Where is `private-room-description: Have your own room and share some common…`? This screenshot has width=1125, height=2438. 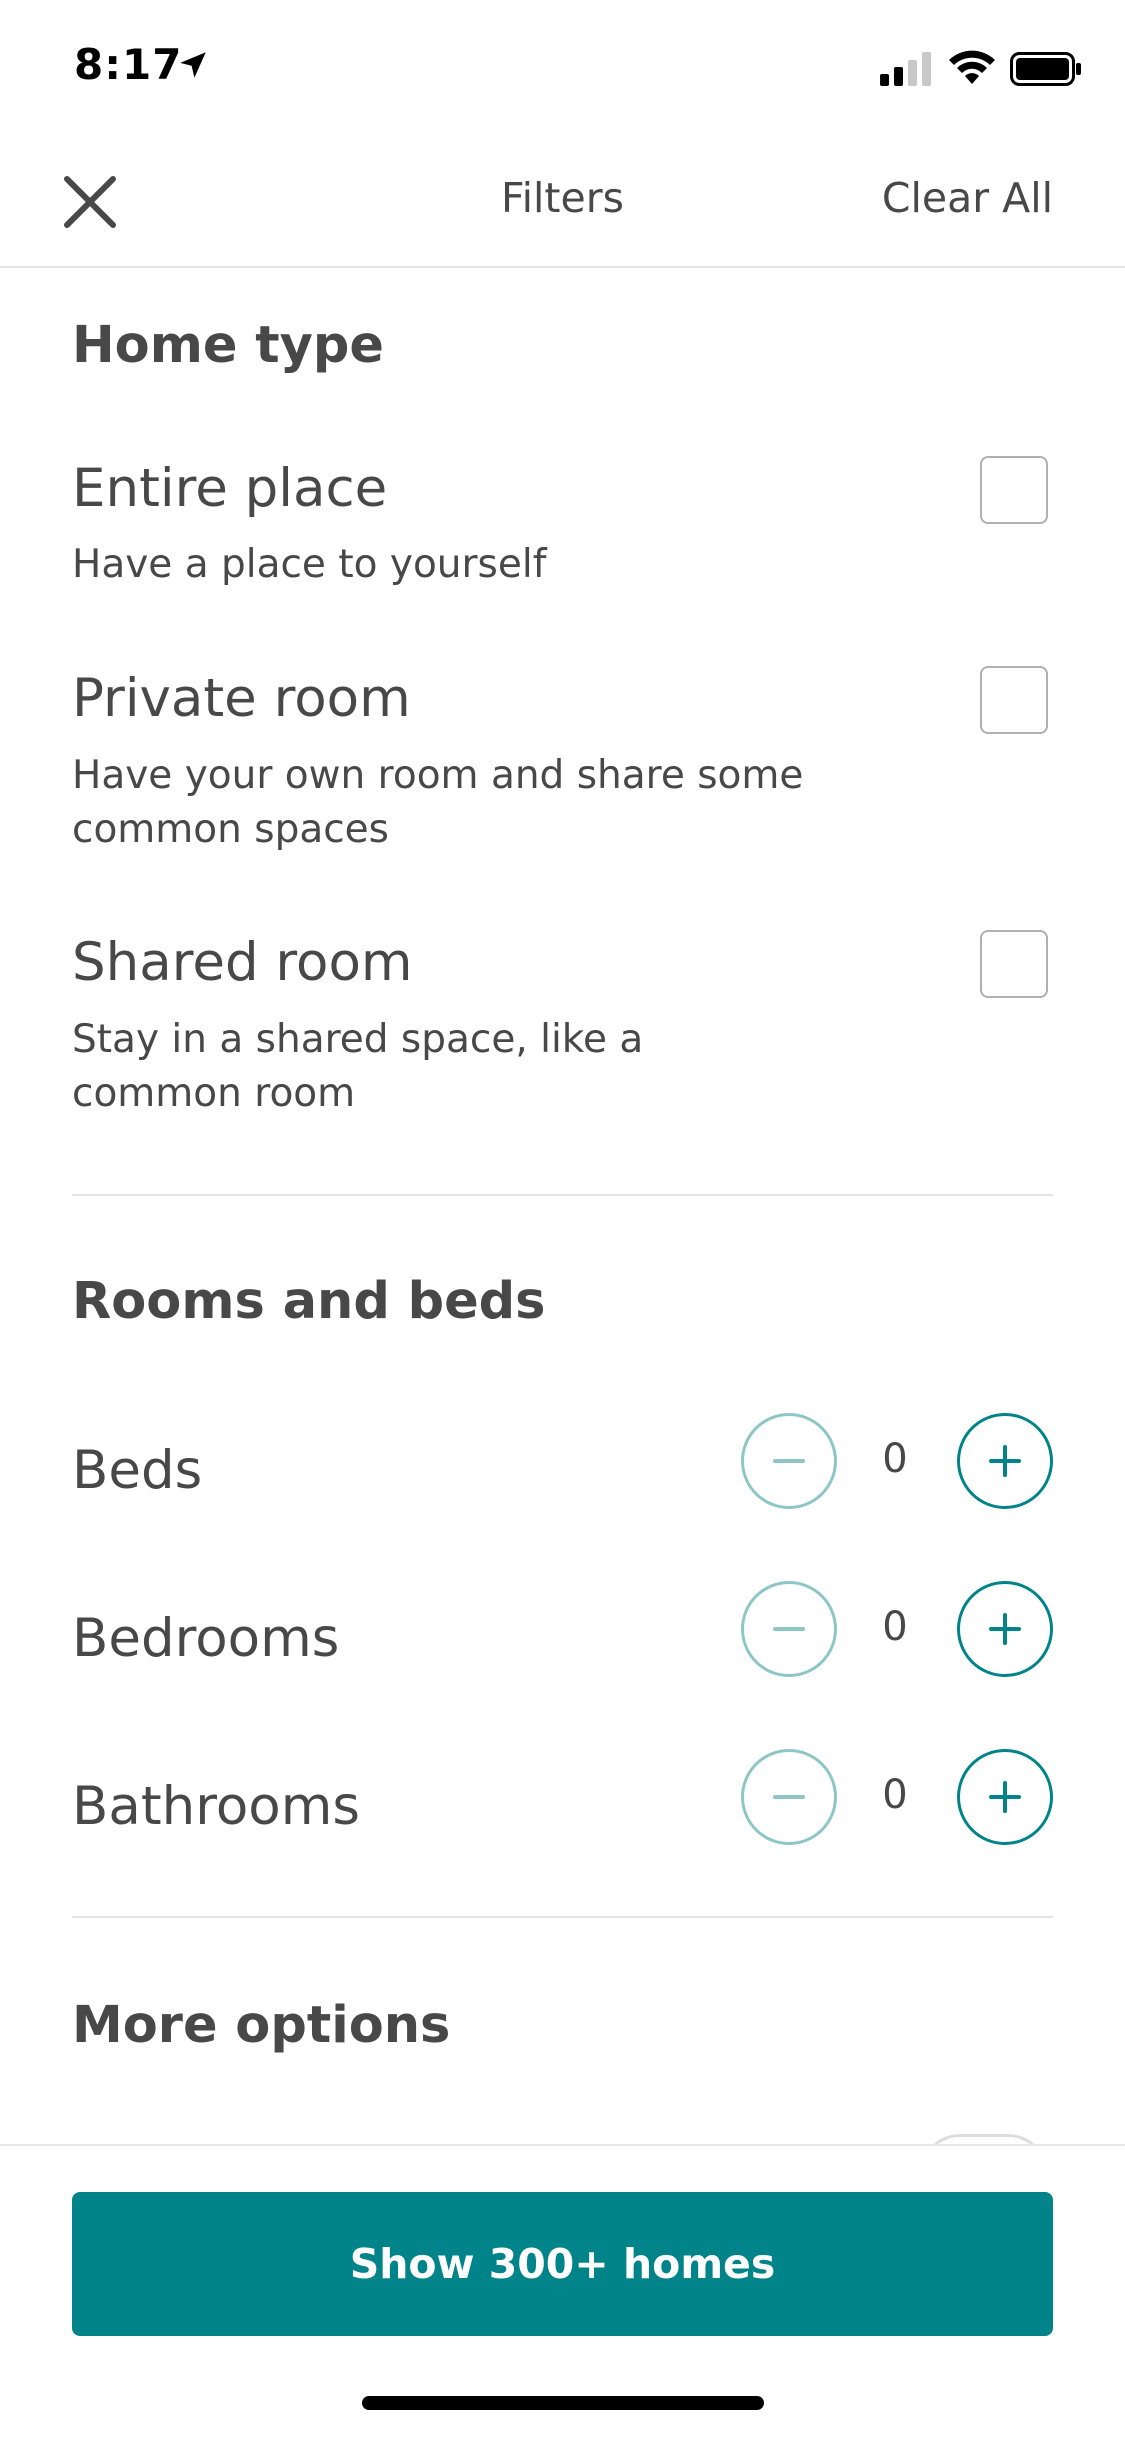
private-room-description: Have your own room and share some common… is located at coordinates (438, 802).